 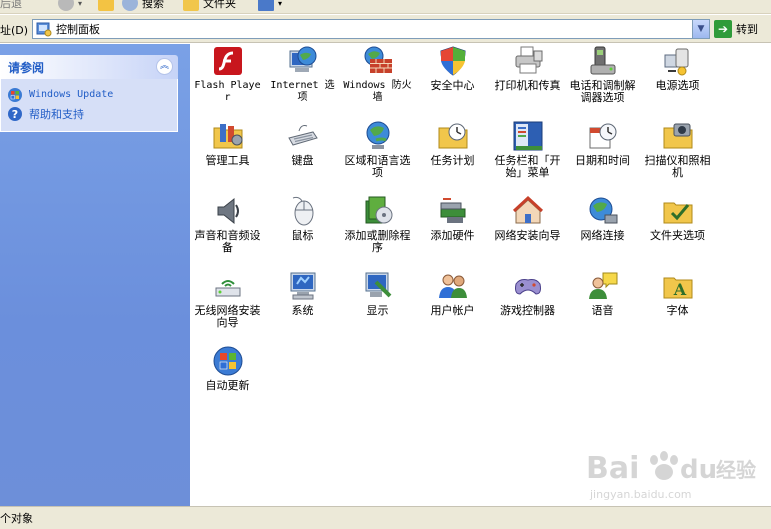 I want to click on cp-item-regional-language: 区域和语言选项, so click(x=377, y=156).